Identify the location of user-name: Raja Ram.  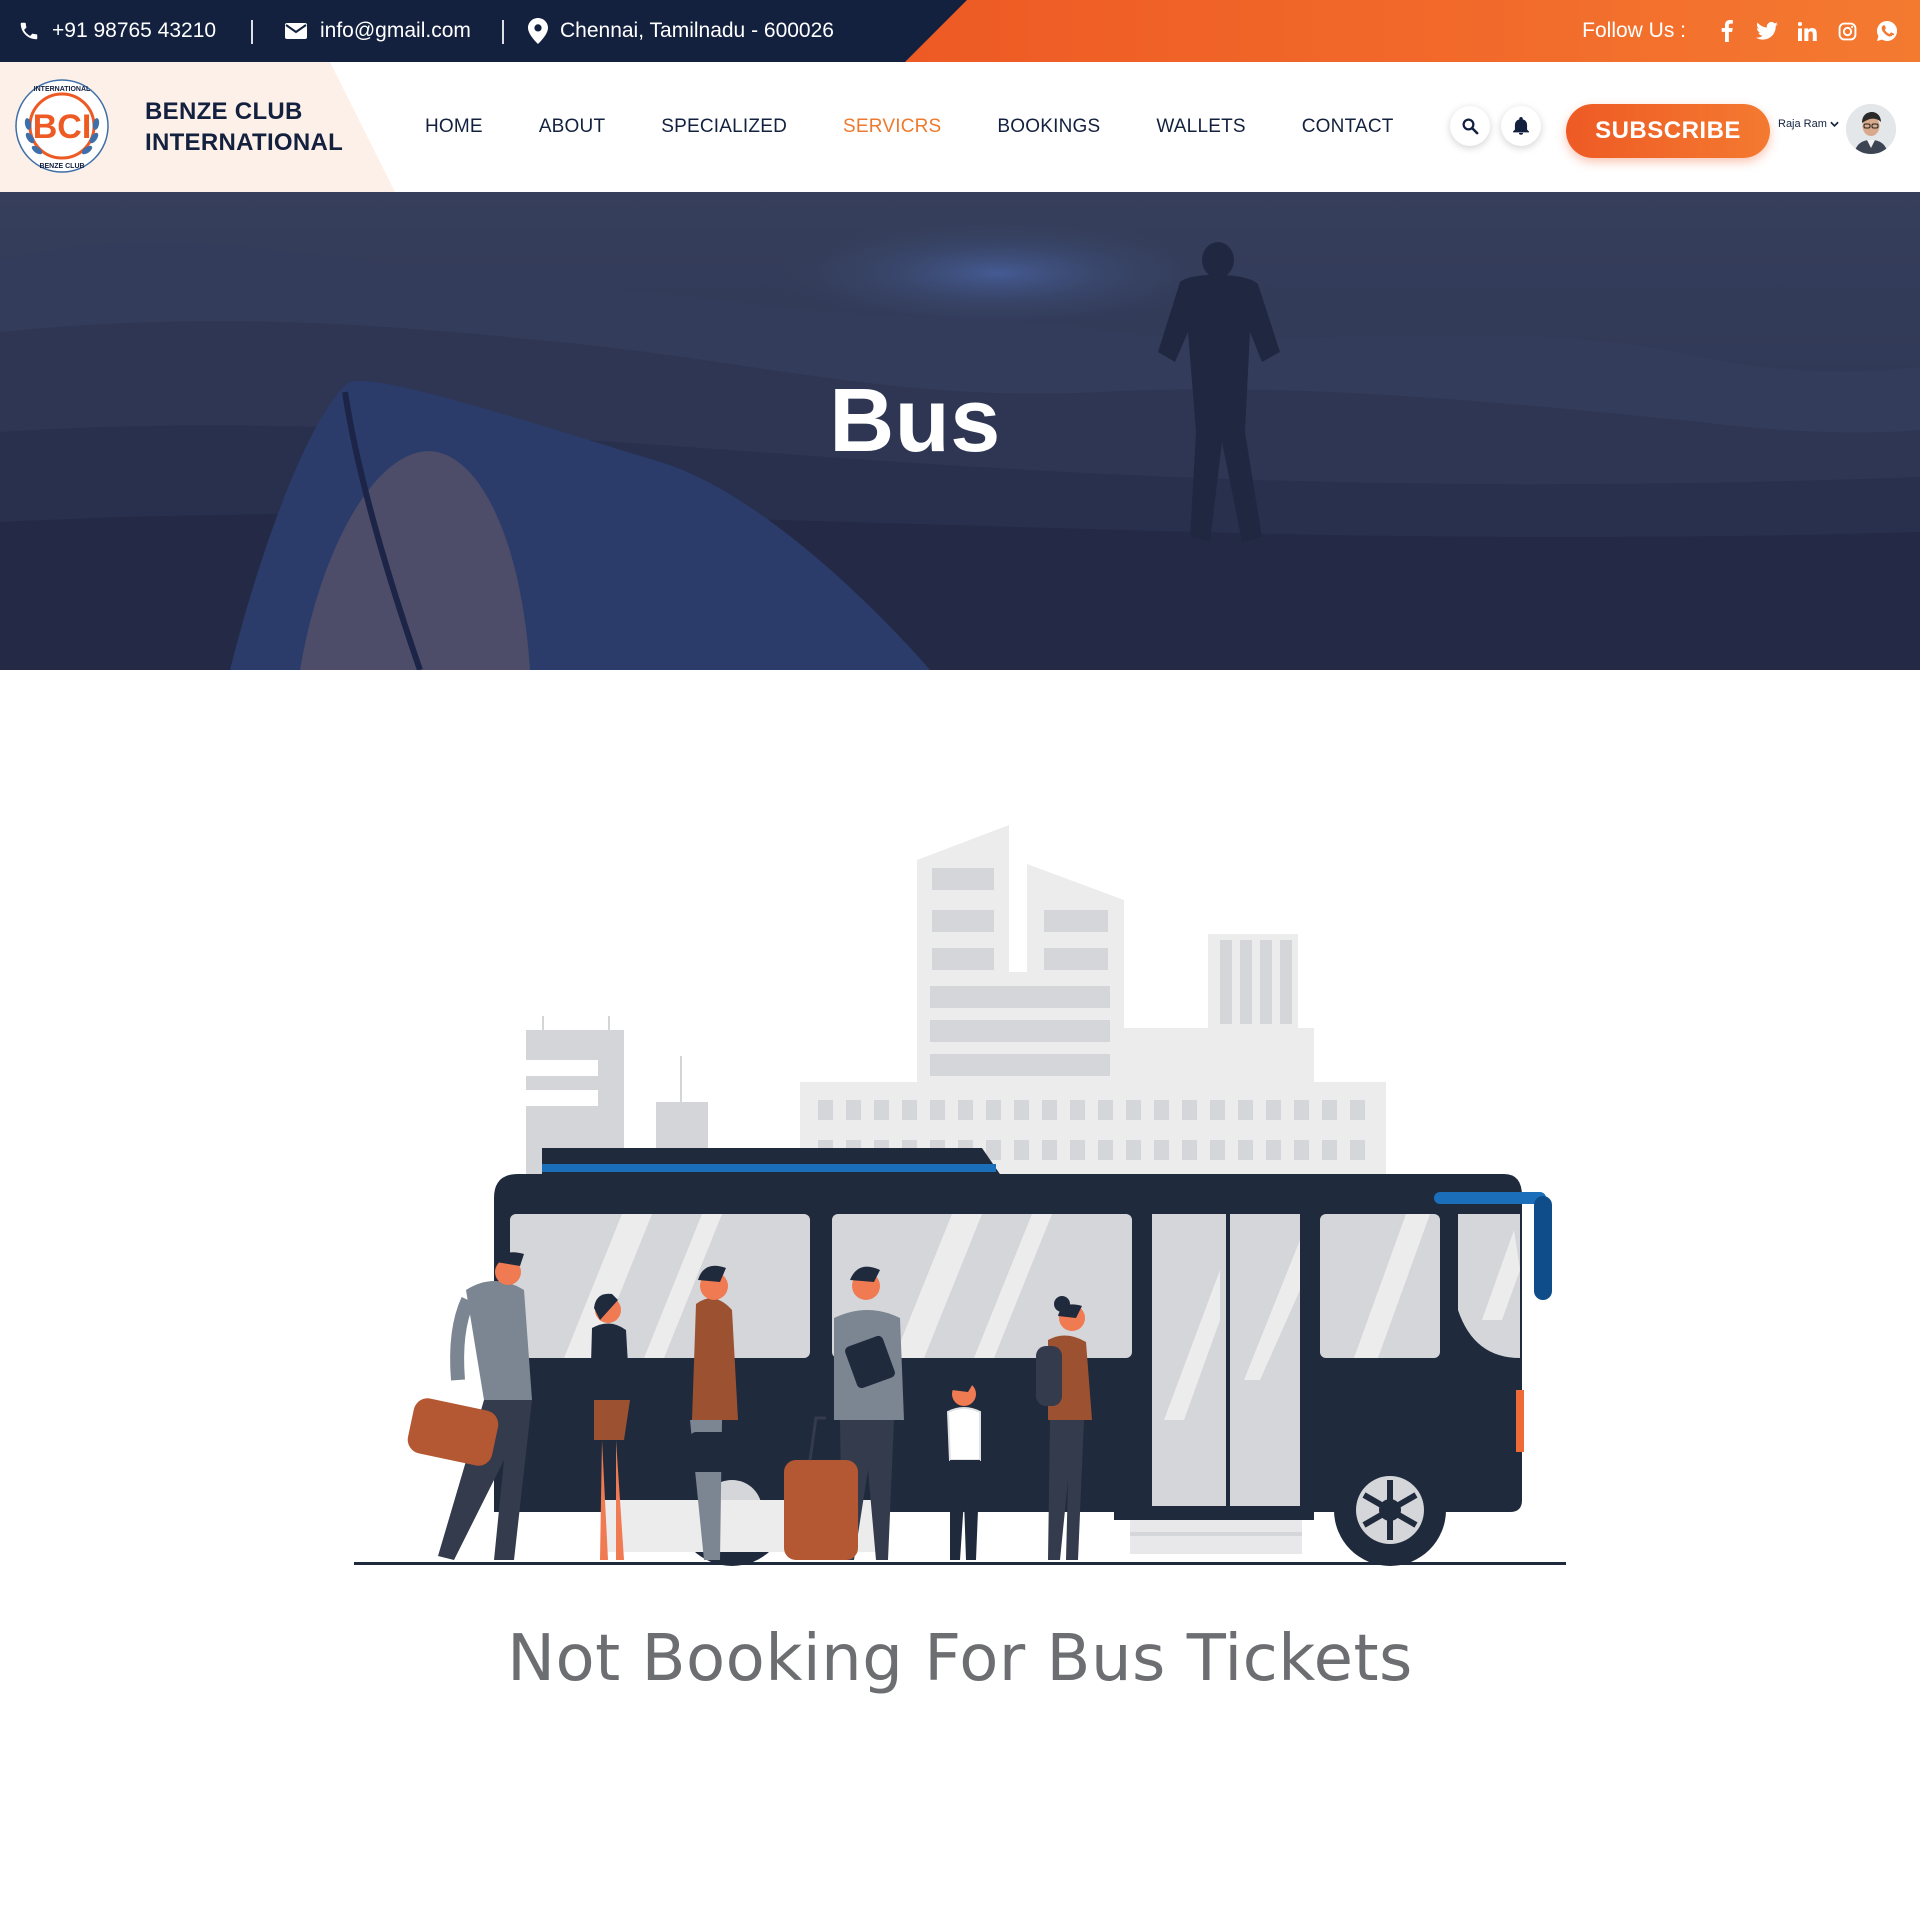
(1802, 124).